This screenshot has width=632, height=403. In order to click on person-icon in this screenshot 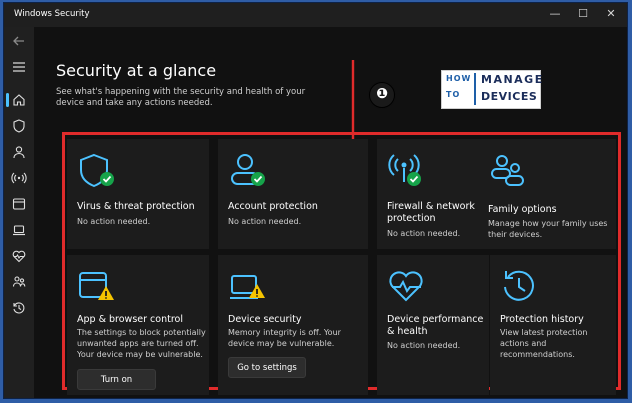, I will do `click(19, 152)`.